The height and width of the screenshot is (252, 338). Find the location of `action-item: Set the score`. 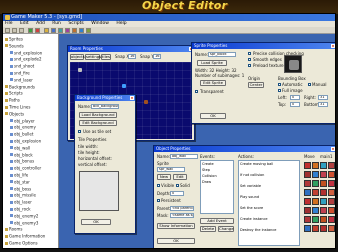

action-item: Set the score is located at coordinates (269, 208).